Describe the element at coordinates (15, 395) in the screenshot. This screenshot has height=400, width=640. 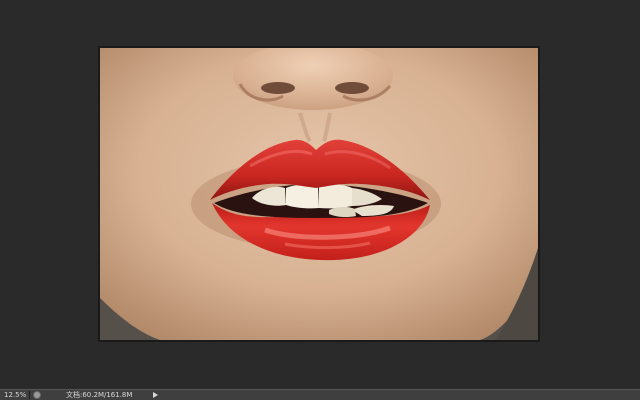
I see `zoom-level: 12.5%` at that location.